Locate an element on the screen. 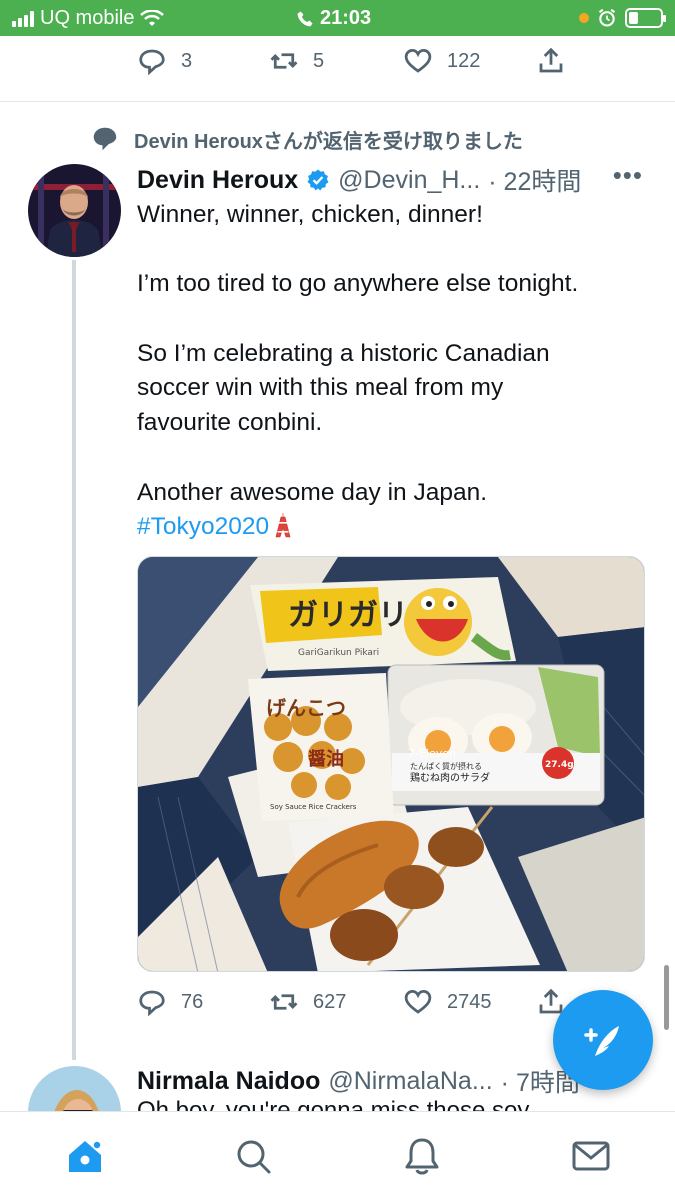  wifi-icon is located at coordinates (152, 17).